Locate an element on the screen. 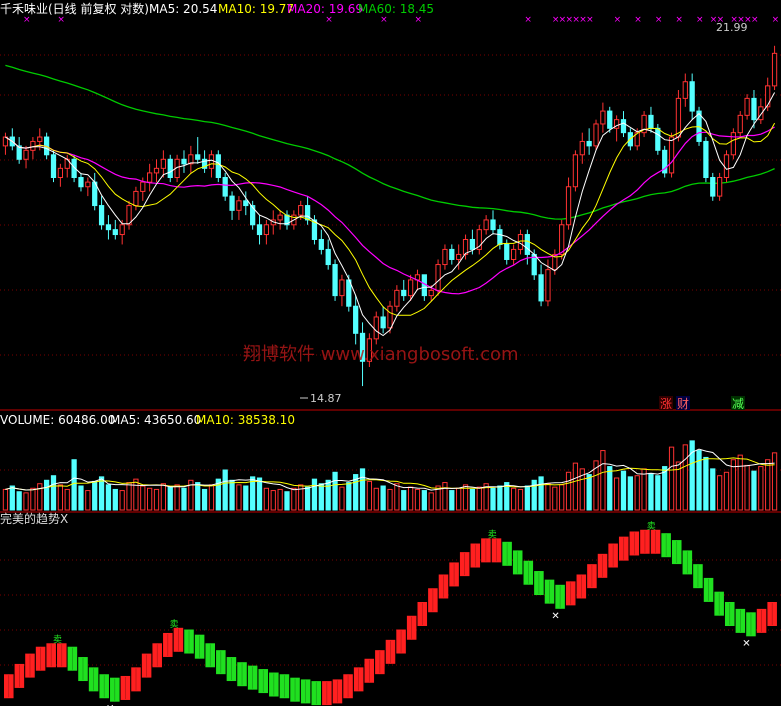 Image resolution: width=781 pixels, height=706 pixels. volume-label: VOLUME: 60486.00 is located at coordinates (57, 420).